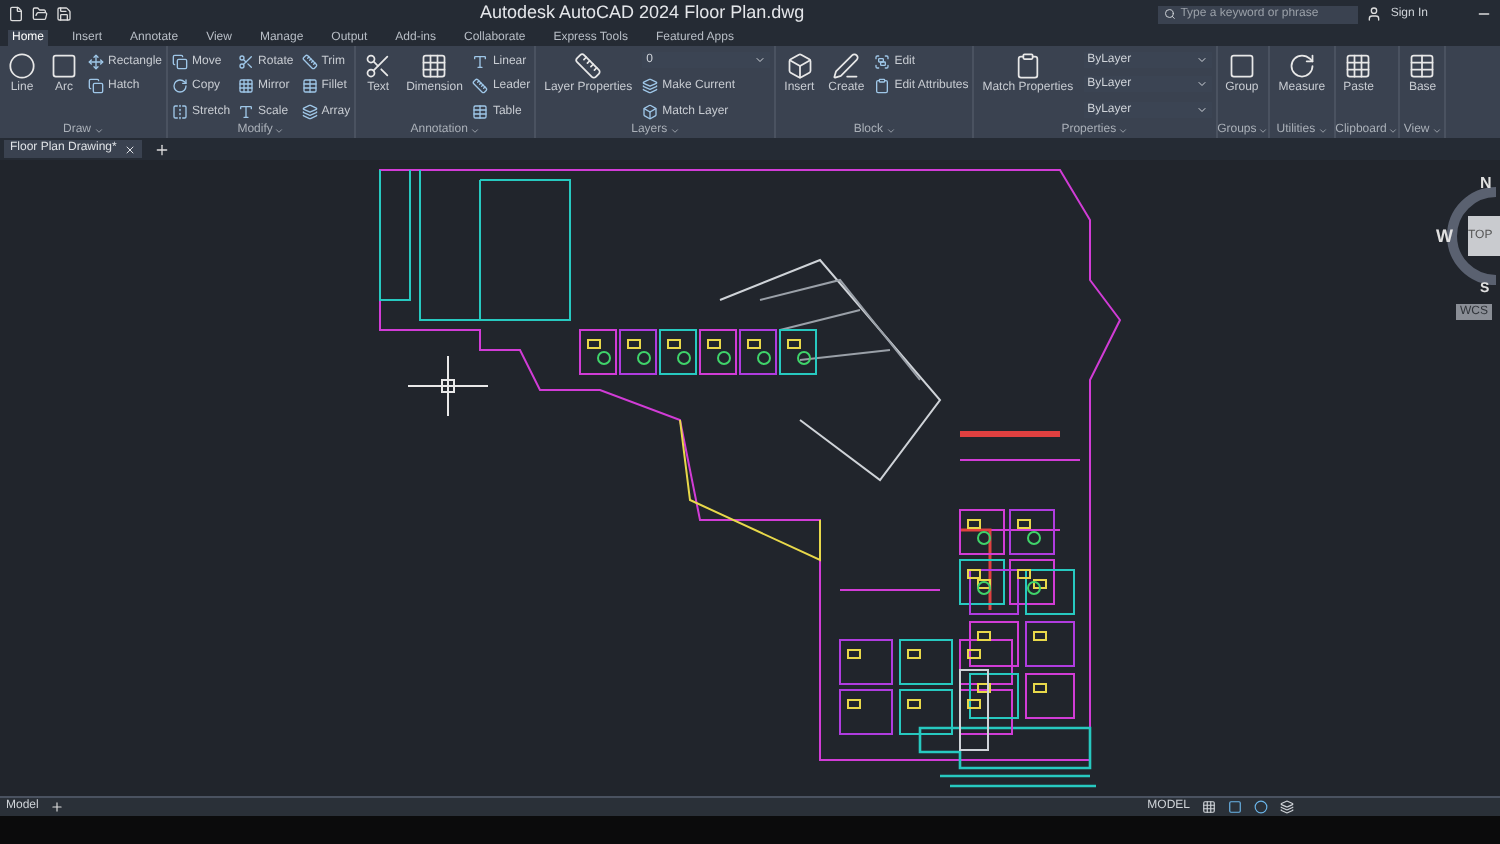 This screenshot has height=844, width=1500. What do you see at coordinates (760, 60) in the screenshot?
I see `caret-icon` at bounding box center [760, 60].